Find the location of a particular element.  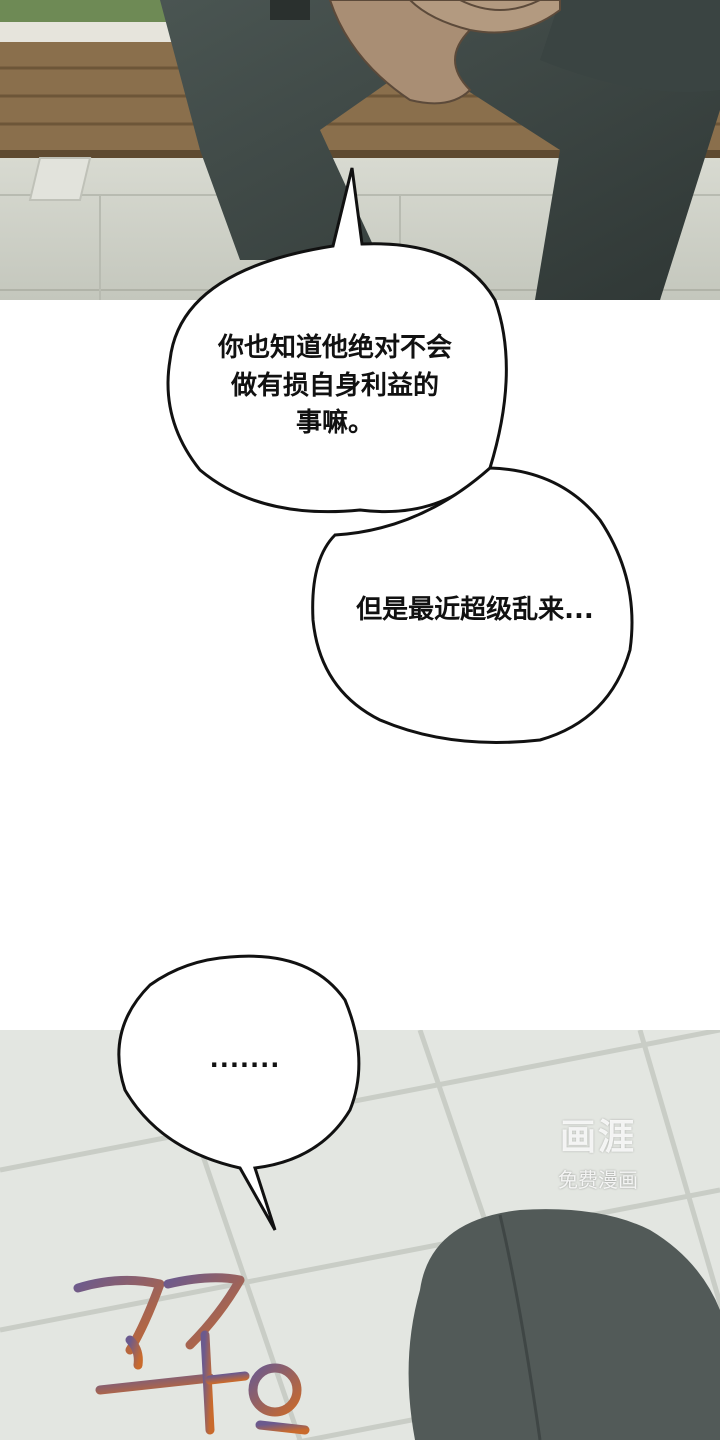

watermark: 画涯 免费漫画 is located at coordinates (598, 1150).